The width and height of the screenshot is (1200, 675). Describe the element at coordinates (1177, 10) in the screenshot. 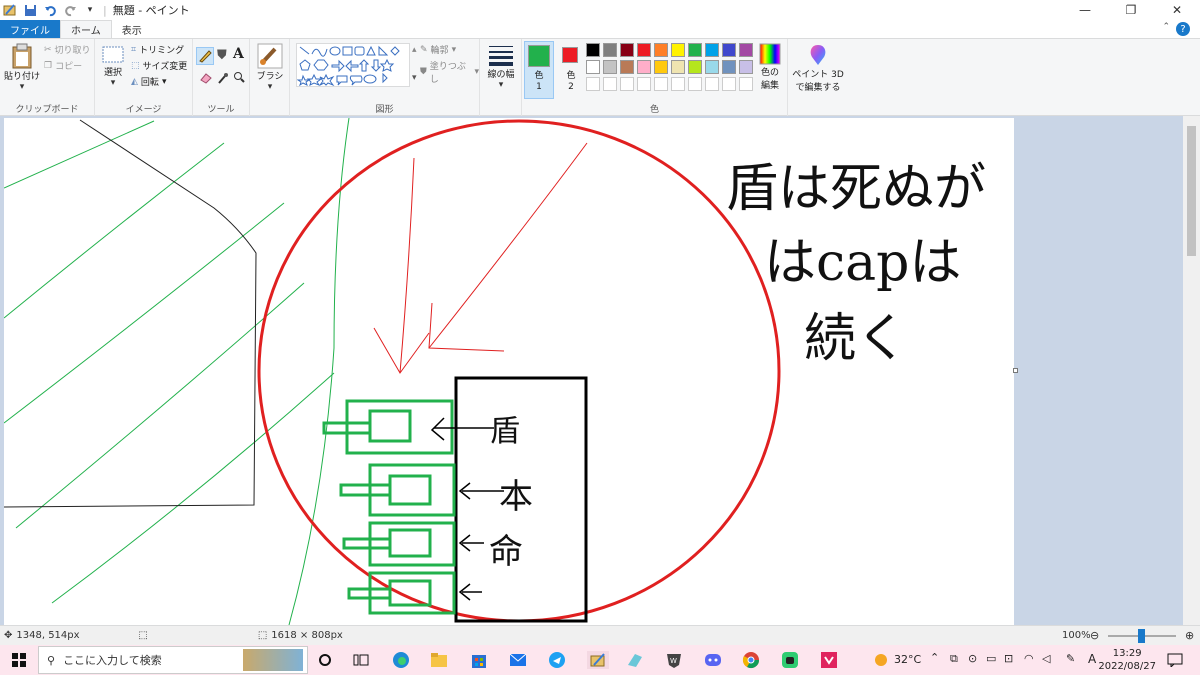

I see `close-button: ✕` at that location.